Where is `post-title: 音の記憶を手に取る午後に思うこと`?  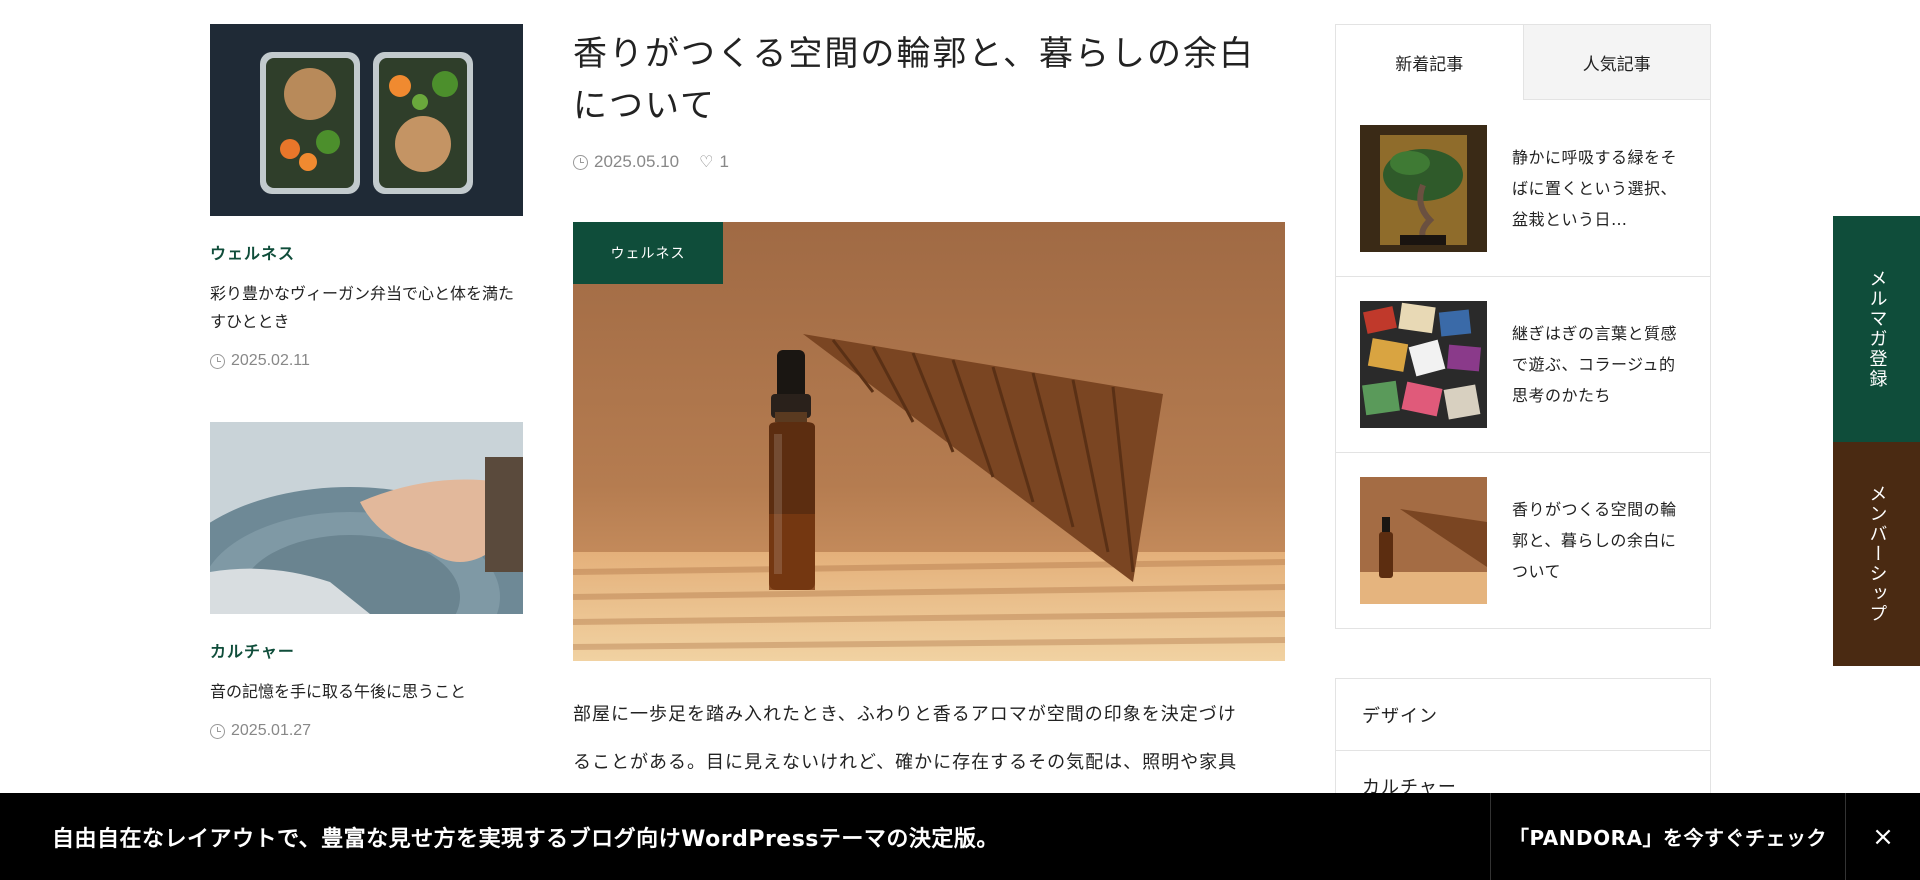 post-title: 音の記憶を手に取る午後に思うこと is located at coordinates (366, 692).